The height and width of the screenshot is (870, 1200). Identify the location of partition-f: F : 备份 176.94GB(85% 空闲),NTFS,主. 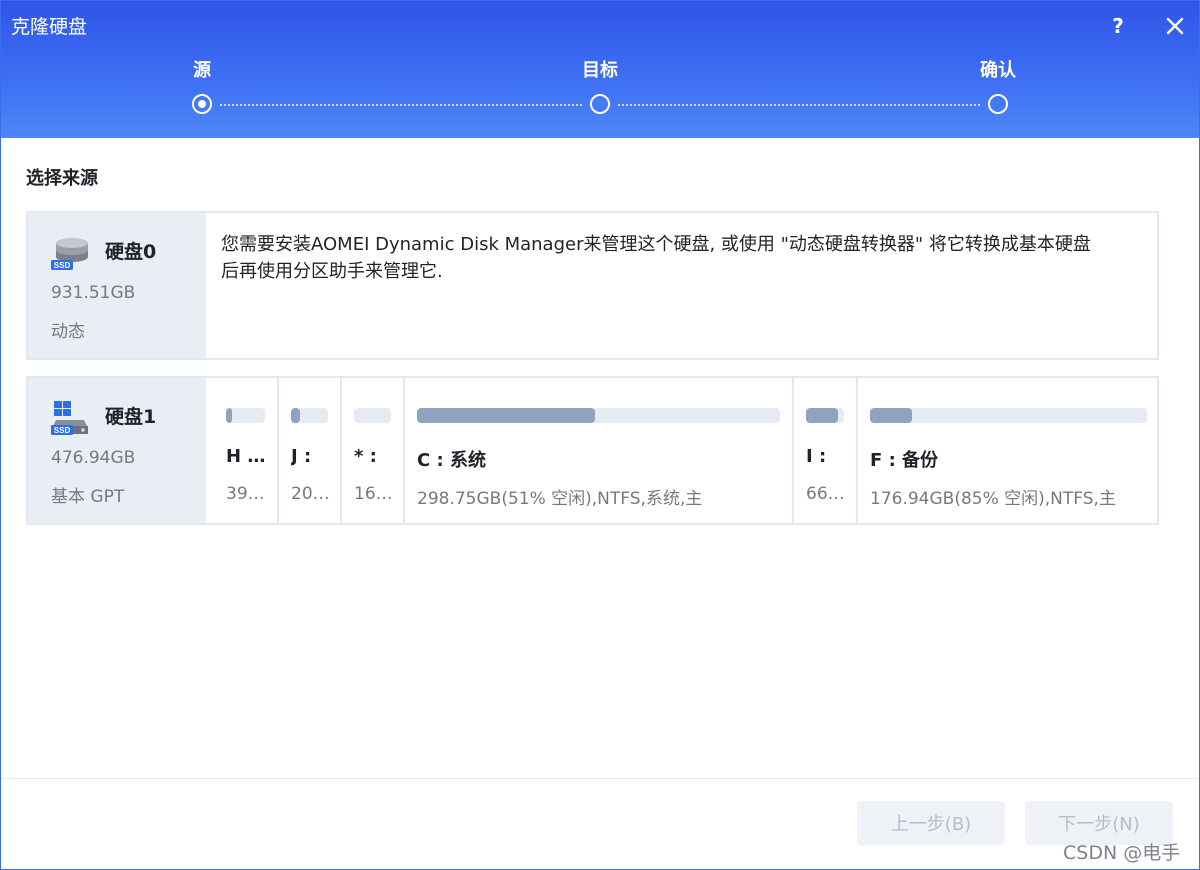
(1007, 450).